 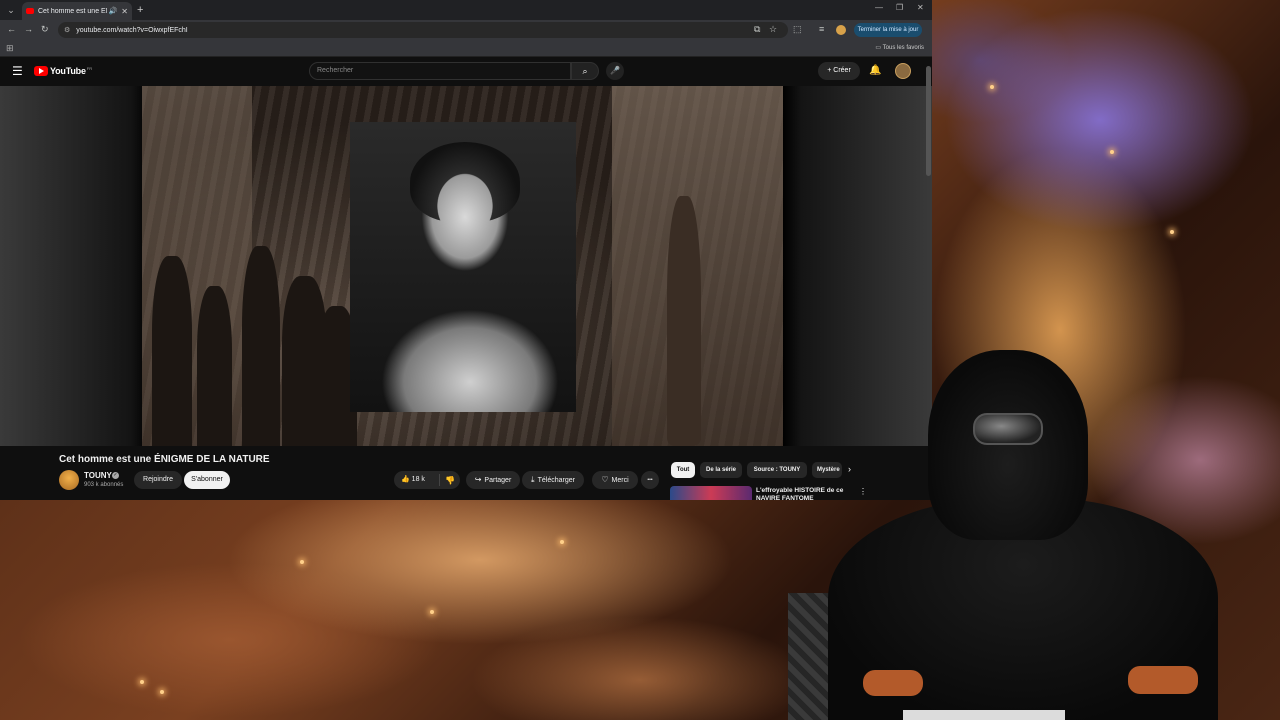 I want to click on reading-list-icon: ≡, so click(x=821, y=29).